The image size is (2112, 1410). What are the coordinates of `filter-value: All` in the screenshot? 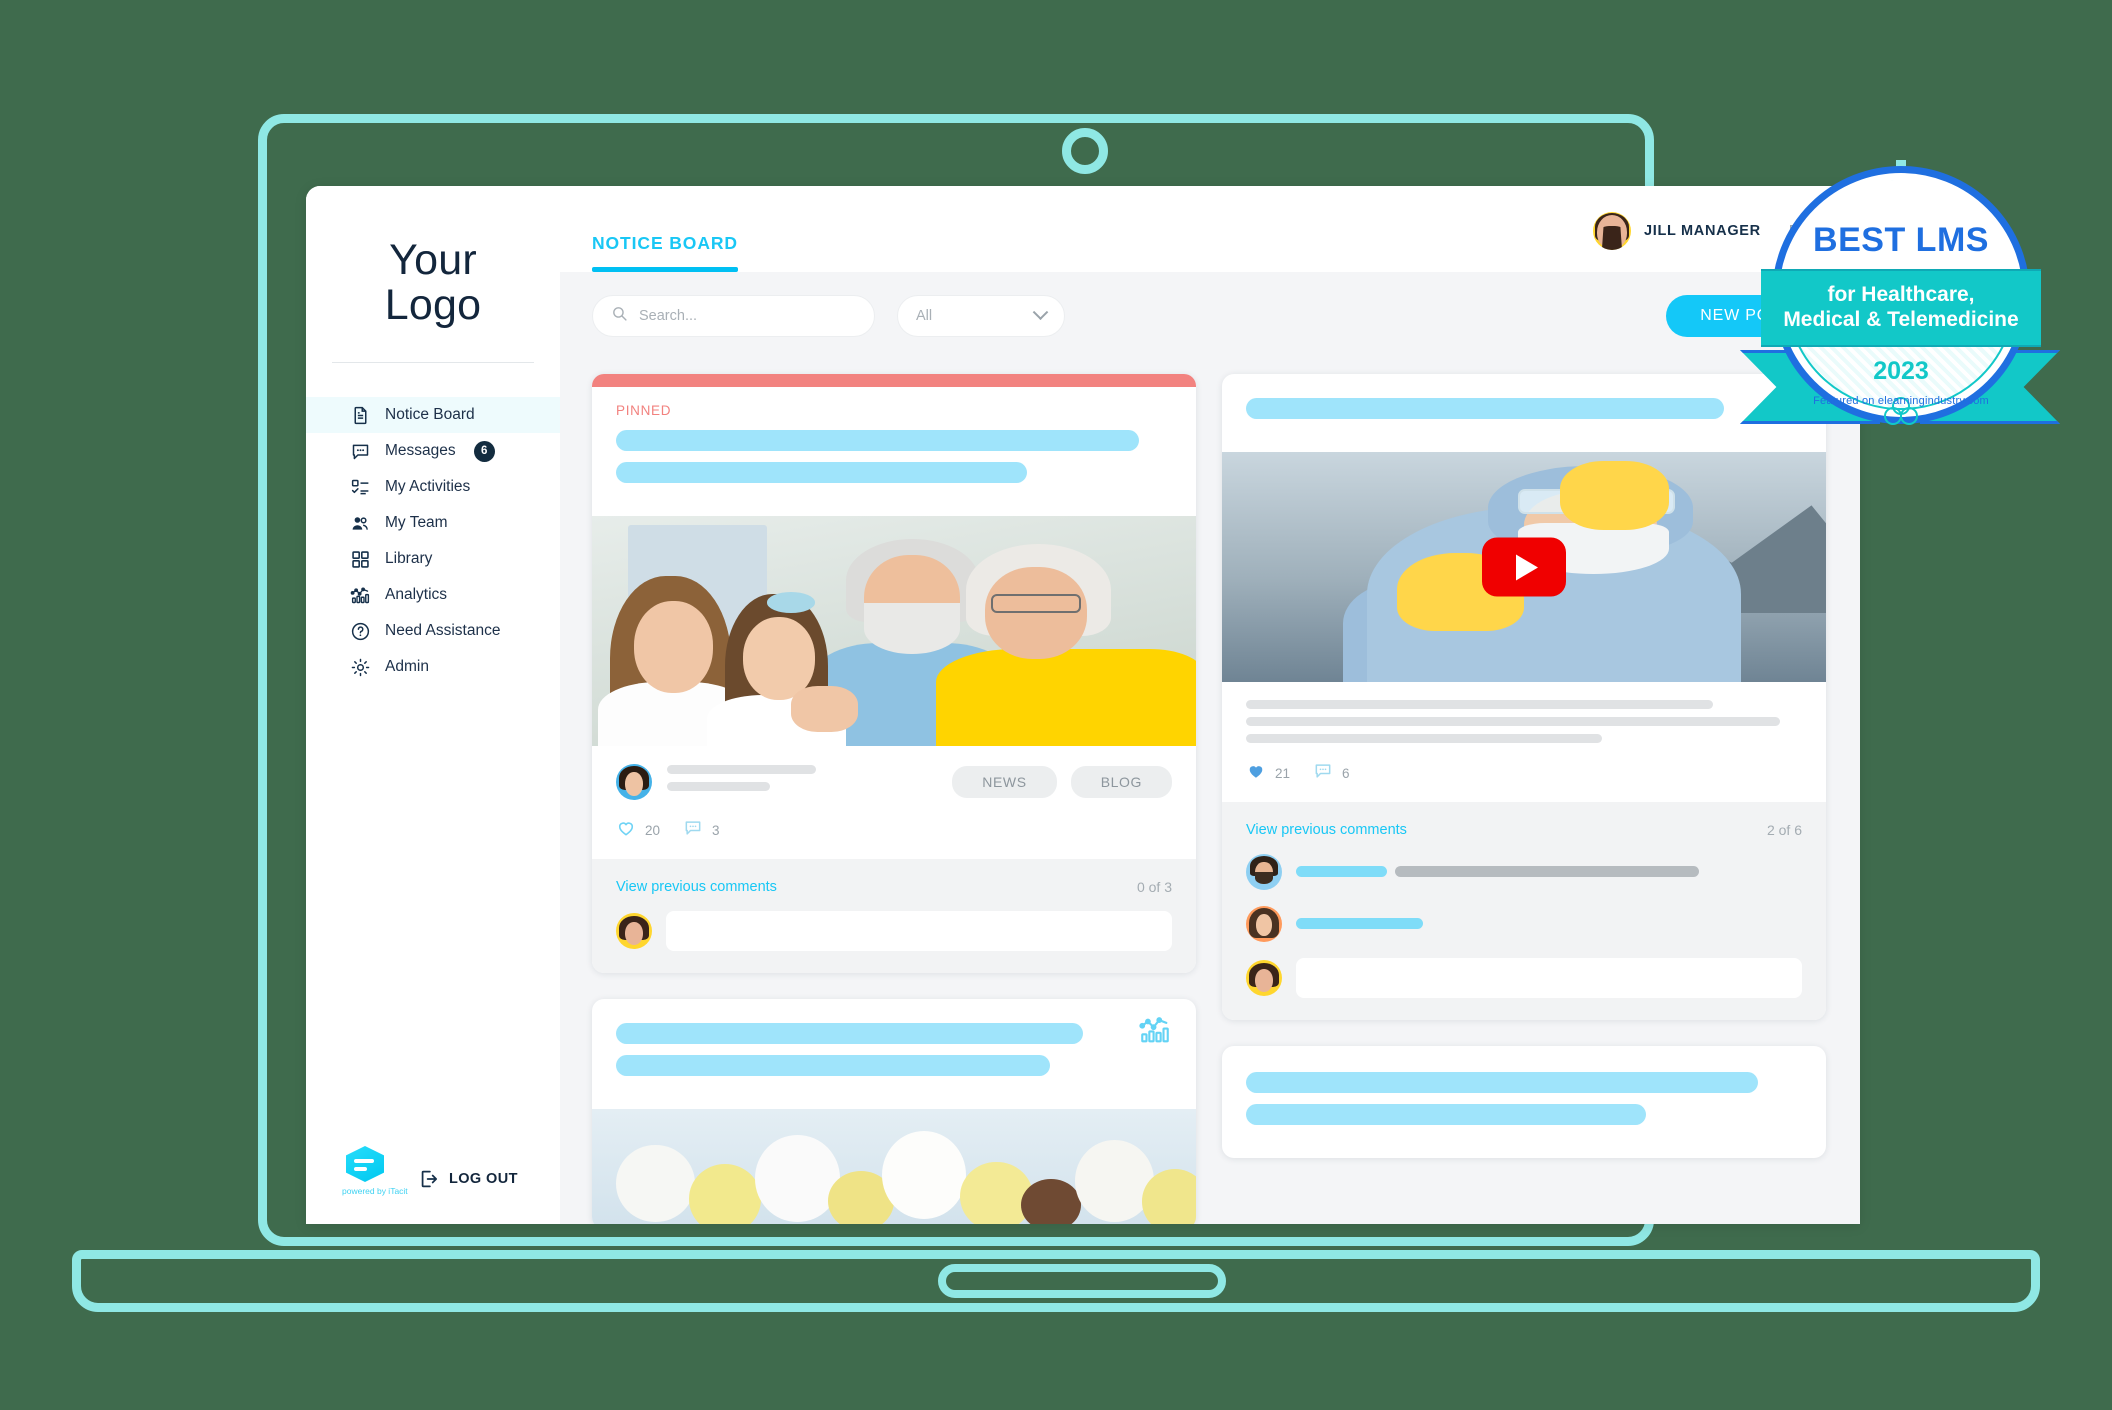 It's located at (924, 316).